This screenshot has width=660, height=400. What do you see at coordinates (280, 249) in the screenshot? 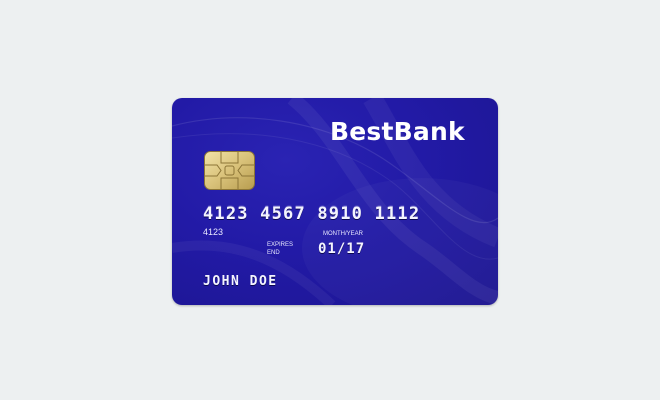
I see `expires-end-label: EXPIRES END` at bounding box center [280, 249].